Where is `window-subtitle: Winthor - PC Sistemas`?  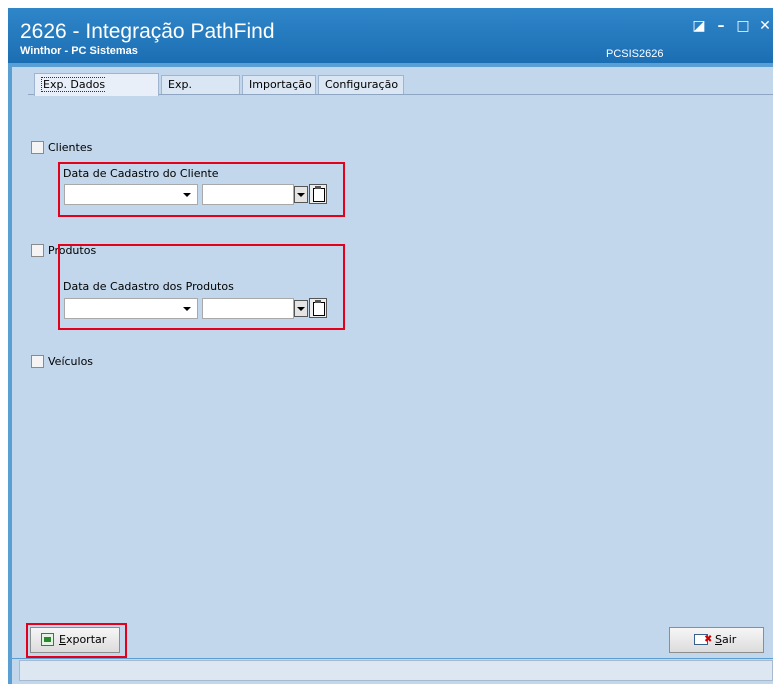 window-subtitle: Winthor - PC Sistemas is located at coordinates (79, 51).